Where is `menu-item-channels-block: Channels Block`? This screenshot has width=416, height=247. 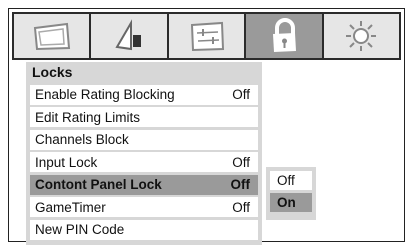 menu-item-channels-block: Channels Block is located at coordinates (144, 139).